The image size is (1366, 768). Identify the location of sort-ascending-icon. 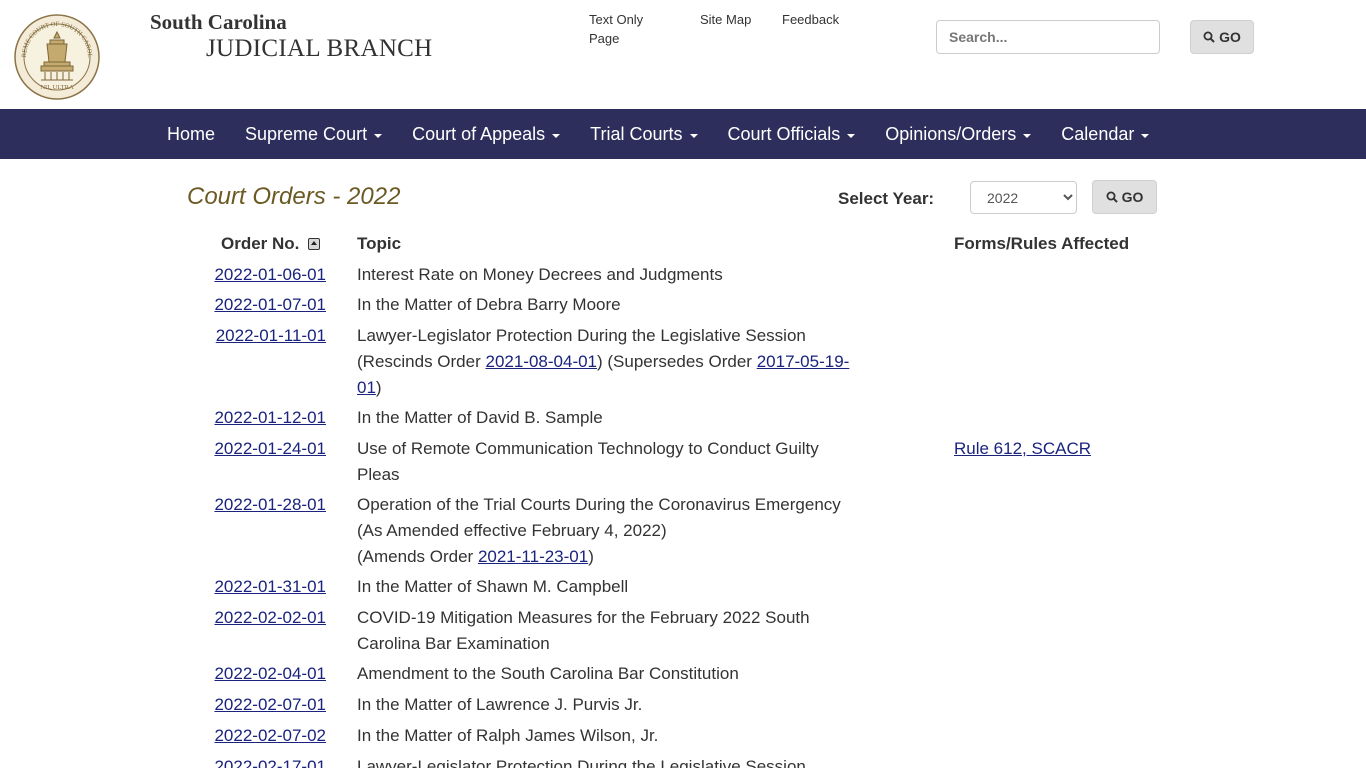
(314, 244).